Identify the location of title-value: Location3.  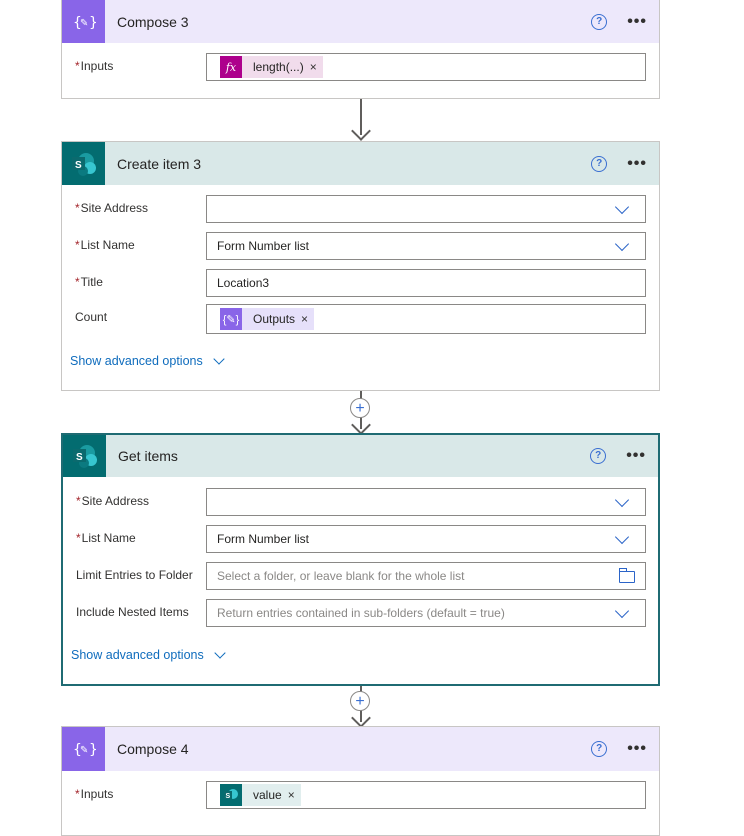
(243, 283).